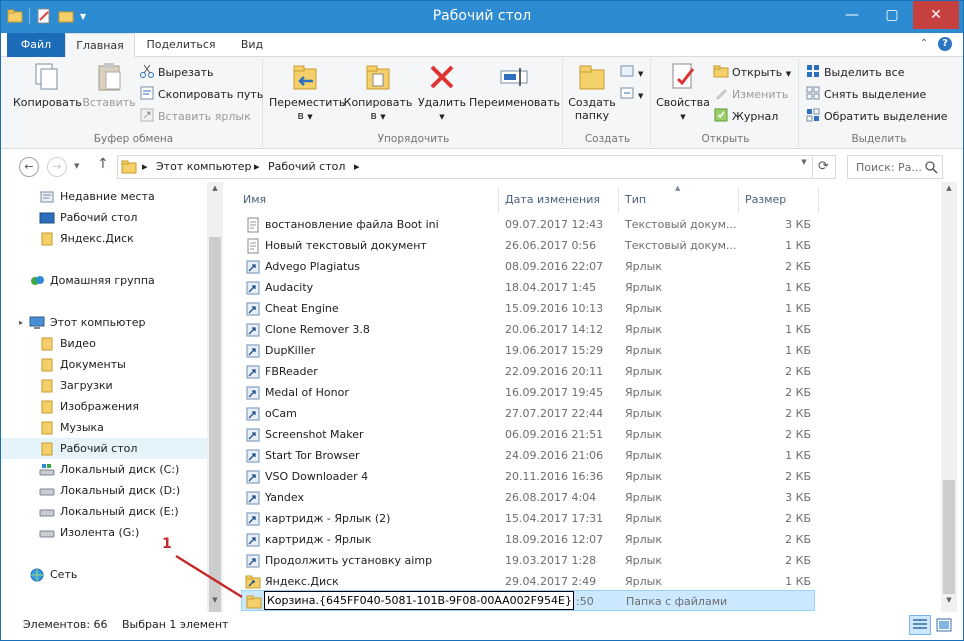 This screenshot has width=964, height=641. What do you see at coordinates (201, 94) in the screenshot?
I see `copy-path-button: Скопировать путь` at bounding box center [201, 94].